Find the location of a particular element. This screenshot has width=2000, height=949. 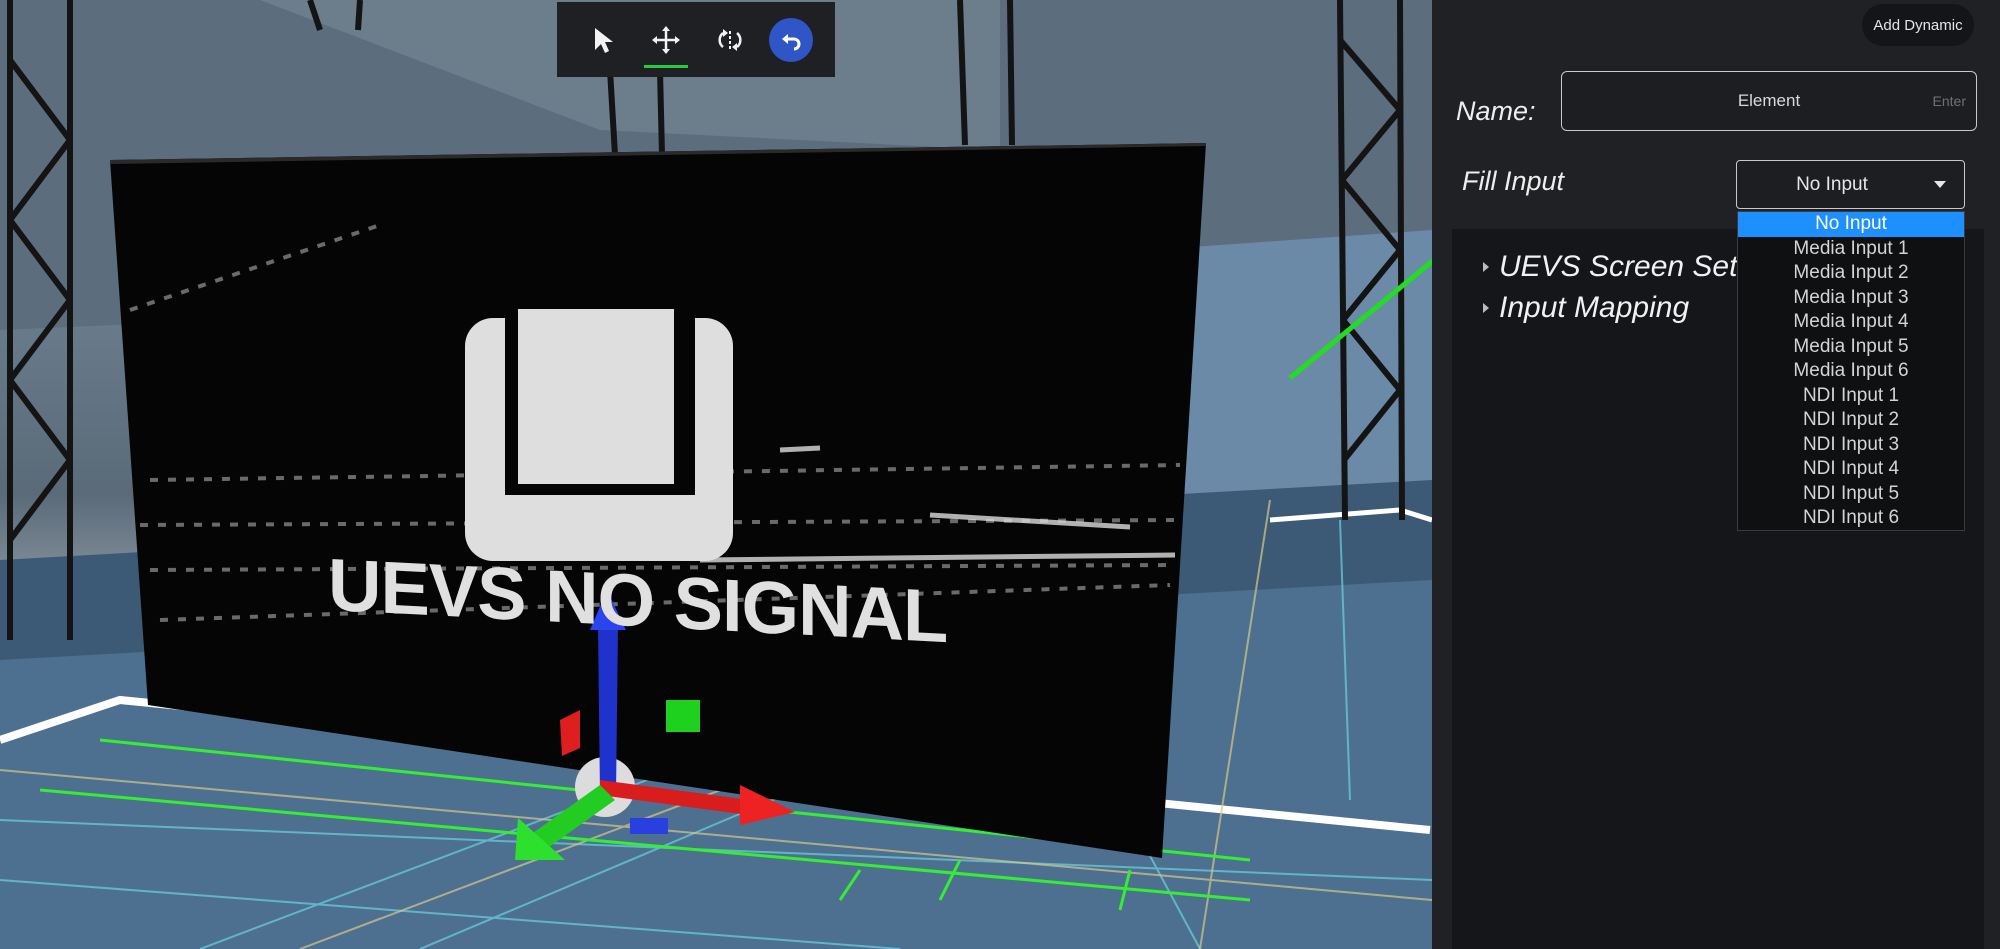

transform-toolbar is located at coordinates (696, 39).